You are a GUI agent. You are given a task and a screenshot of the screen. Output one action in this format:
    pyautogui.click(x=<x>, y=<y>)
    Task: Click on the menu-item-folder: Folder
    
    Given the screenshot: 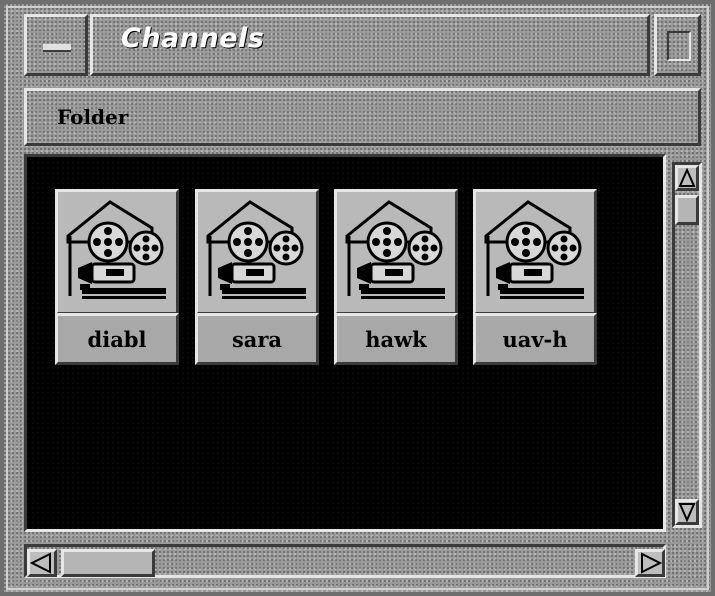 What is the action you would take?
    pyautogui.click(x=92, y=117)
    